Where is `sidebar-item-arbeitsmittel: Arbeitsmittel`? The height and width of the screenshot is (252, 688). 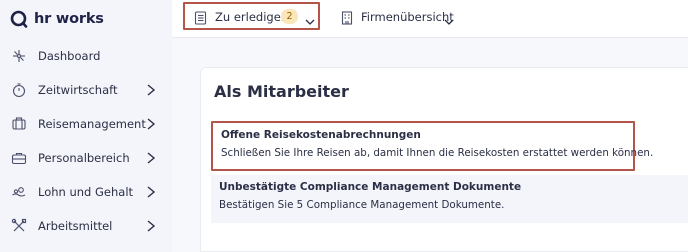 sidebar-item-arbeitsmittel: Arbeitsmittel is located at coordinates (86, 226).